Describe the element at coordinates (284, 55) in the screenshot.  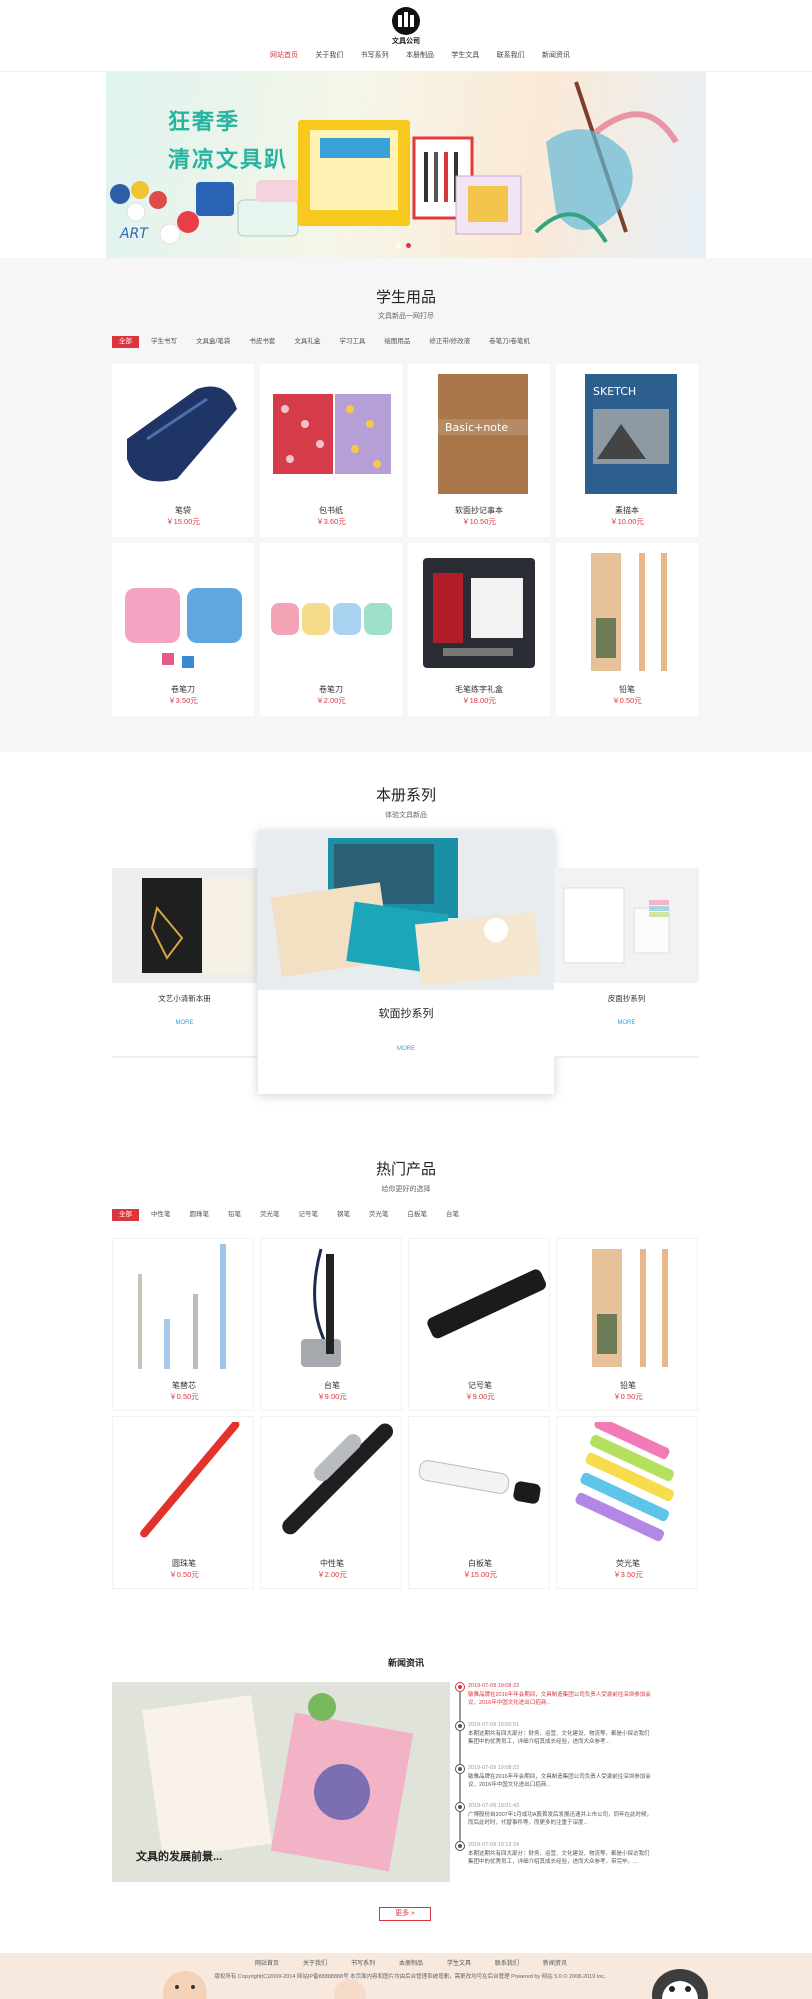
I see `nav-item-home: 网站首页` at that location.